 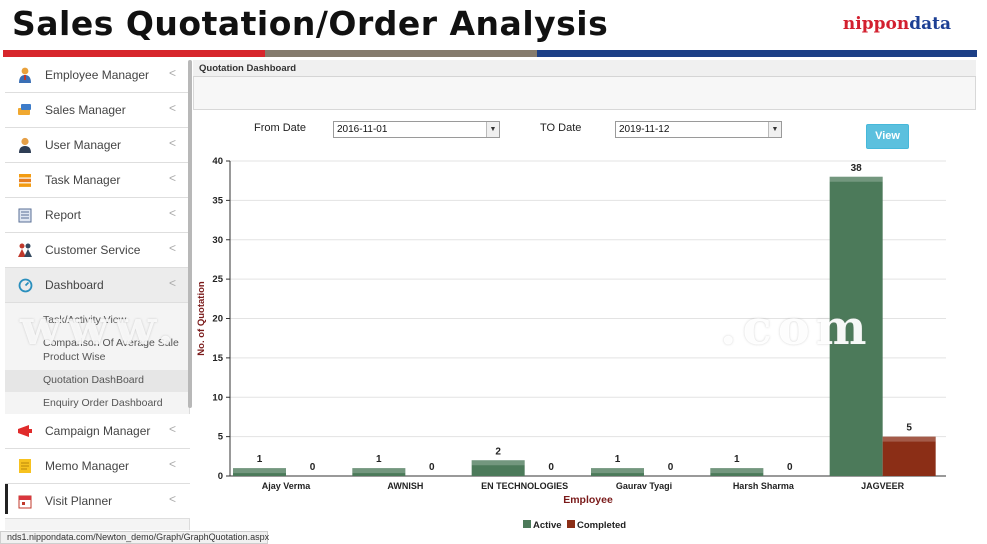 I want to click on sidebar-item-report: Report <, so click(x=97, y=215).